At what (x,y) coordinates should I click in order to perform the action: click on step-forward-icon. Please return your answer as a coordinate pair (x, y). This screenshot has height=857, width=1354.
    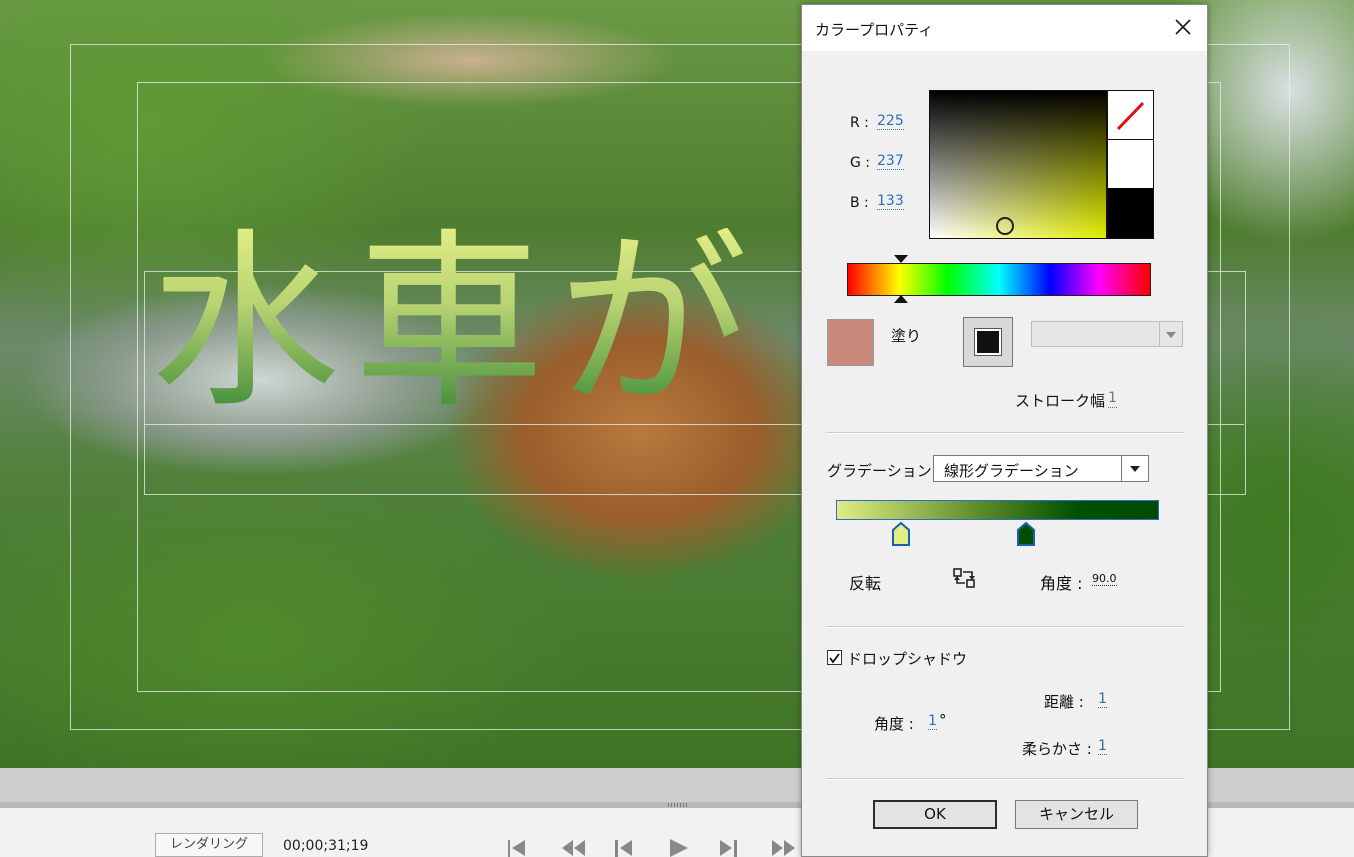
    Looking at the image, I should click on (729, 846).